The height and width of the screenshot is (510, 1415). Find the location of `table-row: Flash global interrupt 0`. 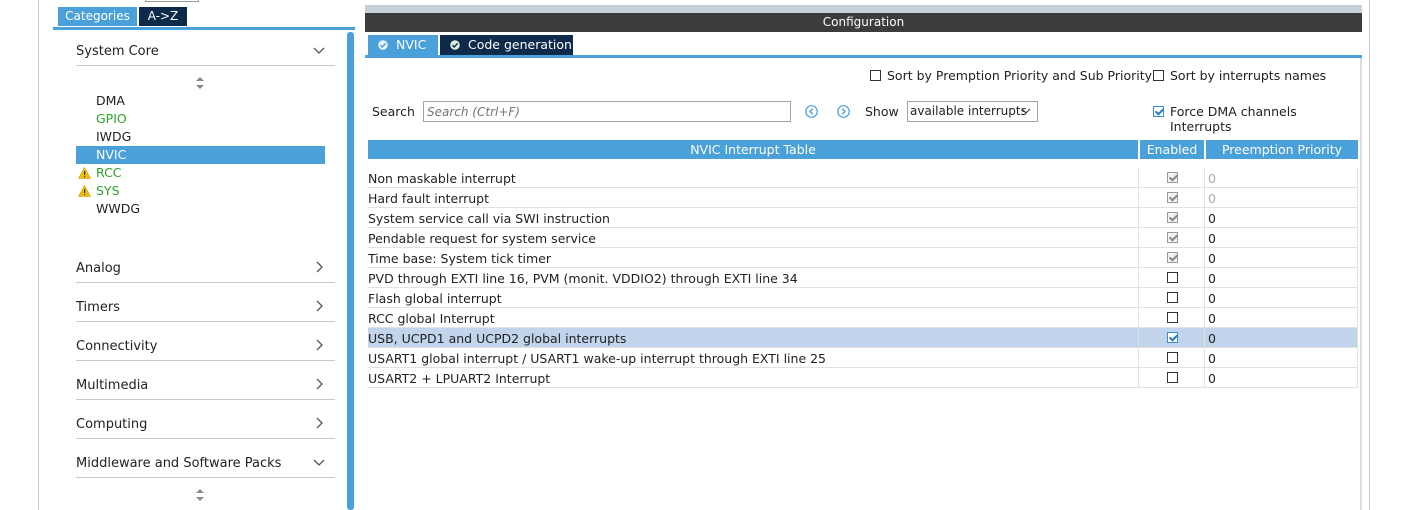

table-row: Flash global interrupt 0 is located at coordinates (863, 298).